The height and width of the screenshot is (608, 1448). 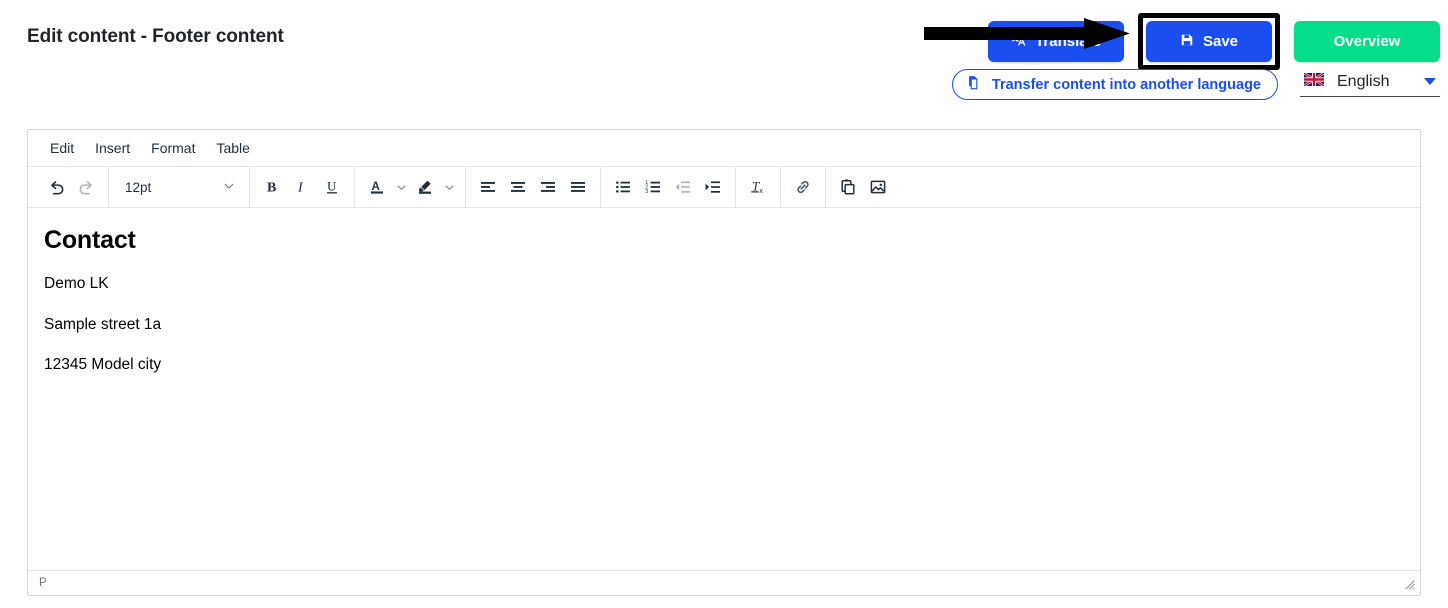 I want to click on toolbar-group-fontsize: 12pt, so click(x=179, y=187).